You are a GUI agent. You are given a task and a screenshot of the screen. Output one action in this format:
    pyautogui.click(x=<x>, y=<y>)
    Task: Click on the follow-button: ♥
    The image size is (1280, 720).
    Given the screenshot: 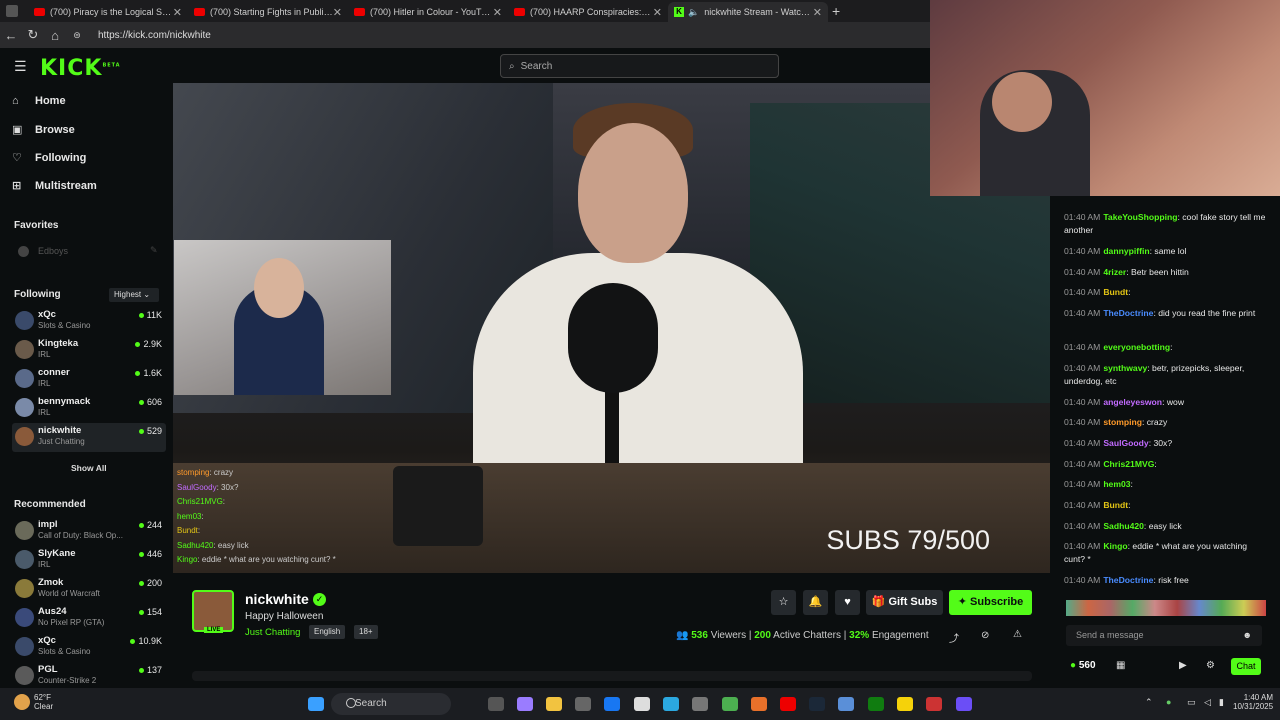 What is the action you would take?
    pyautogui.click(x=847, y=602)
    